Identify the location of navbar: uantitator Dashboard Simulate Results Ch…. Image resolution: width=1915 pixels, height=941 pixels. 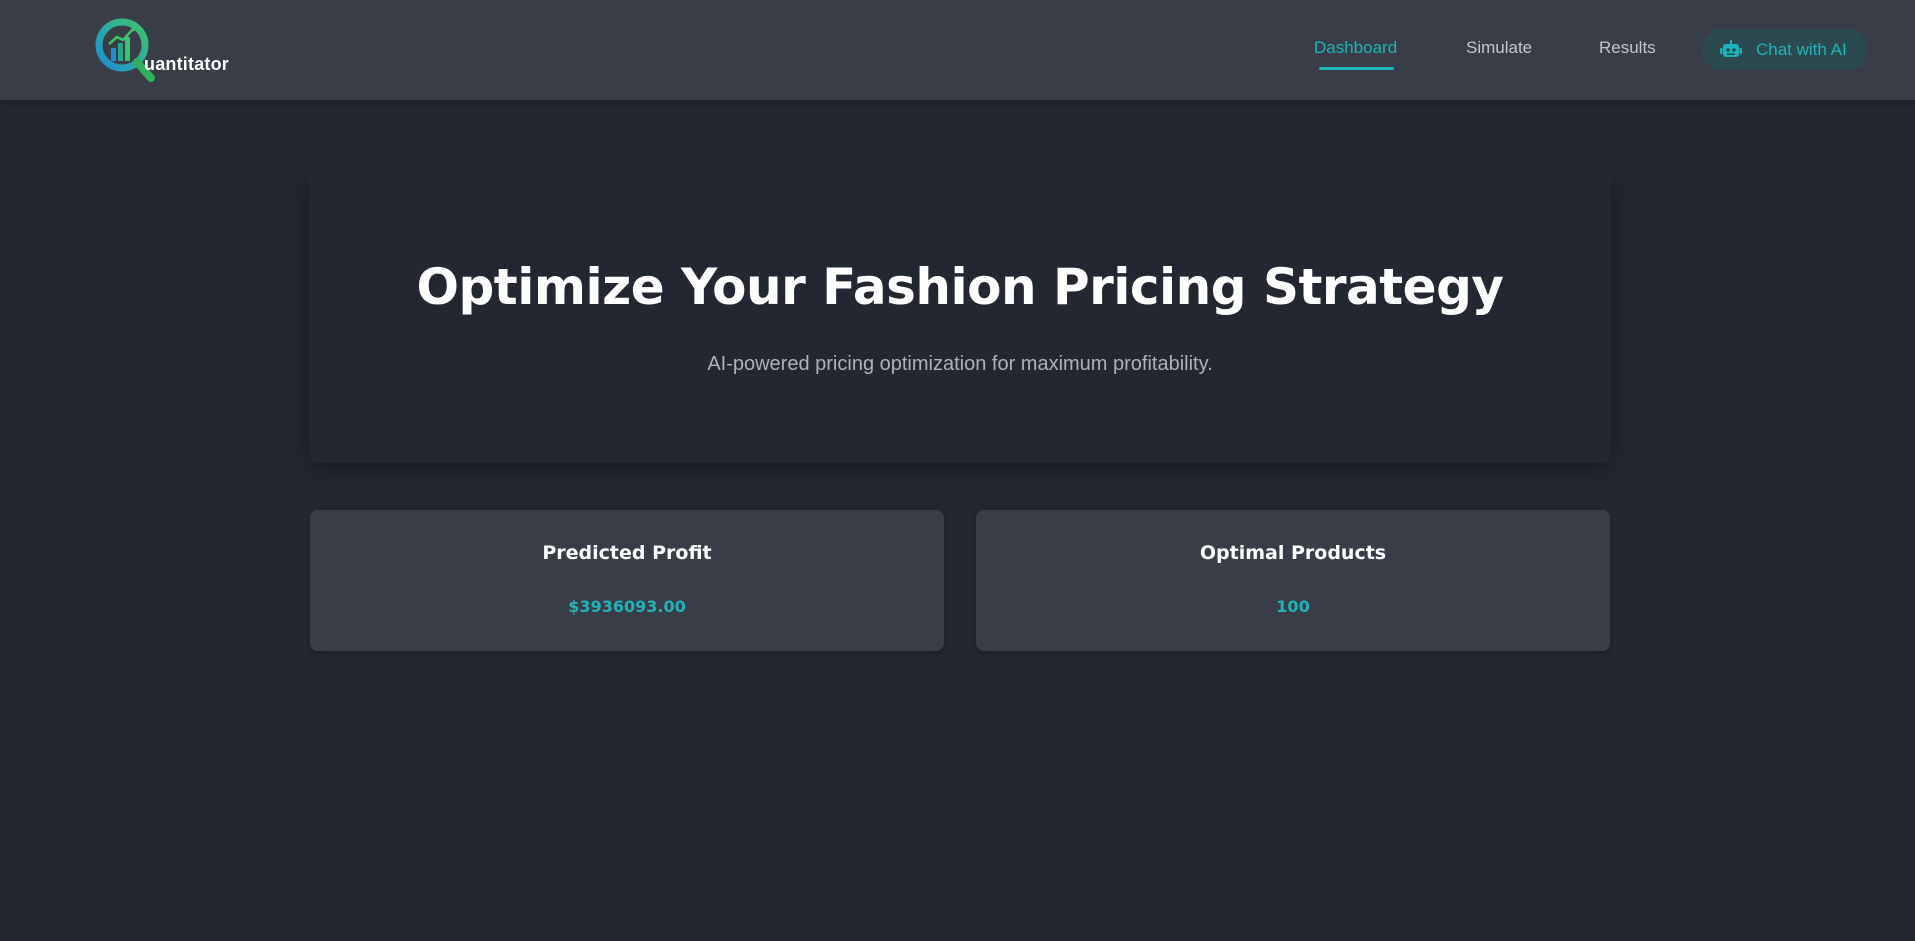
(957, 50).